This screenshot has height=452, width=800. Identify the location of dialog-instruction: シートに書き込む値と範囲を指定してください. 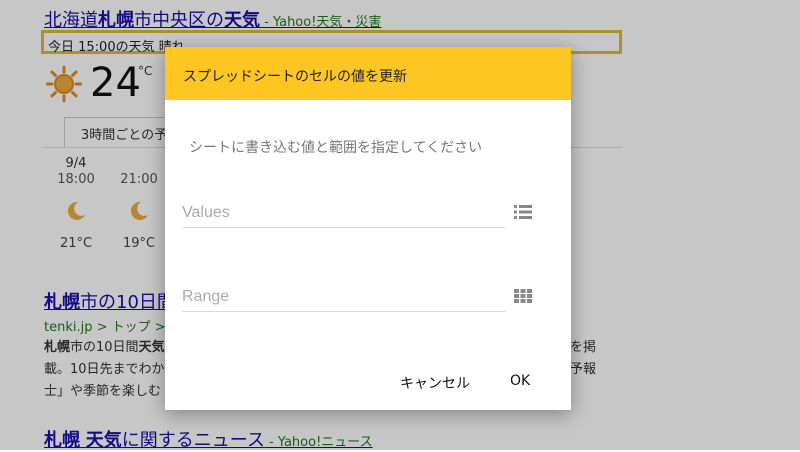
(336, 148).